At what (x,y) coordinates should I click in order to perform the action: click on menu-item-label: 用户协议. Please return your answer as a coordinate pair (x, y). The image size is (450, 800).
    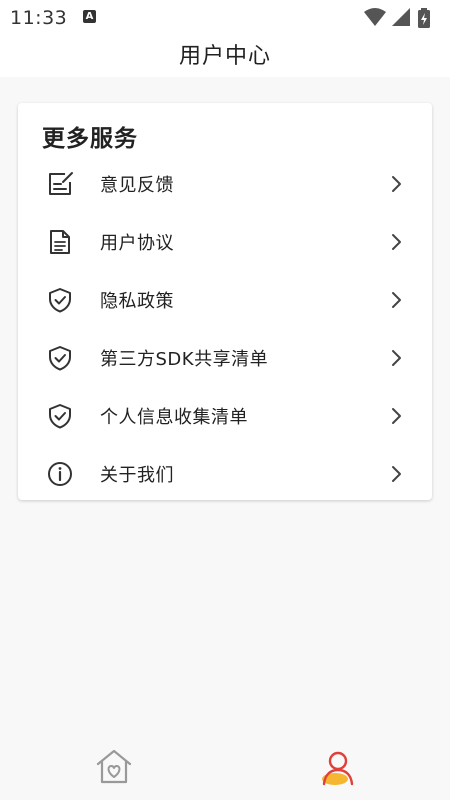
    Looking at the image, I should click on (137, 243).